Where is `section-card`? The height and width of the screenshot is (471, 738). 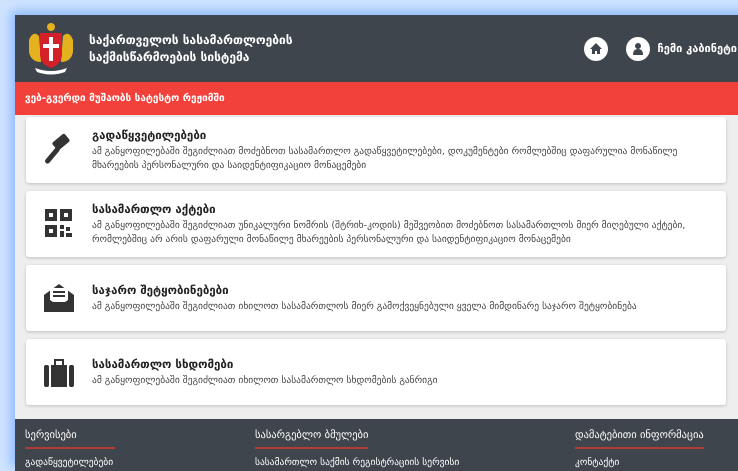 section-card is located at coordinates (376, 224).